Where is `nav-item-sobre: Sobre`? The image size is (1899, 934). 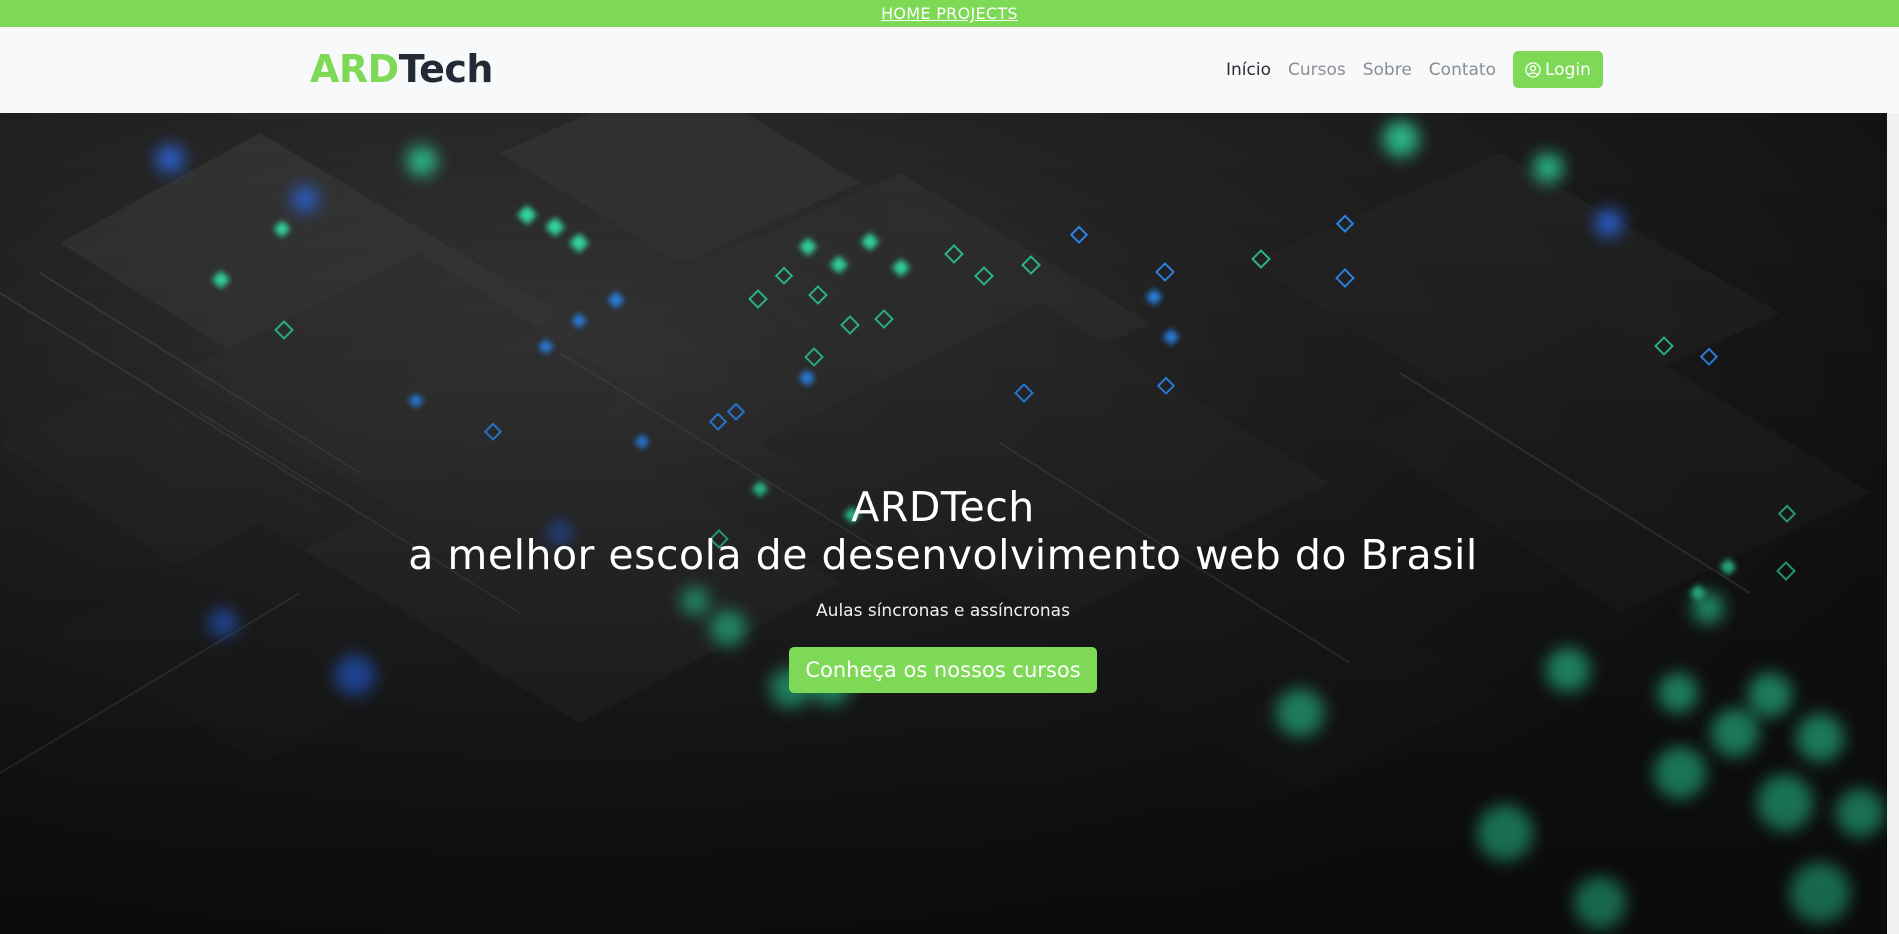 nav-item-sobre: Sobre is located at coordinates (1387, 70).